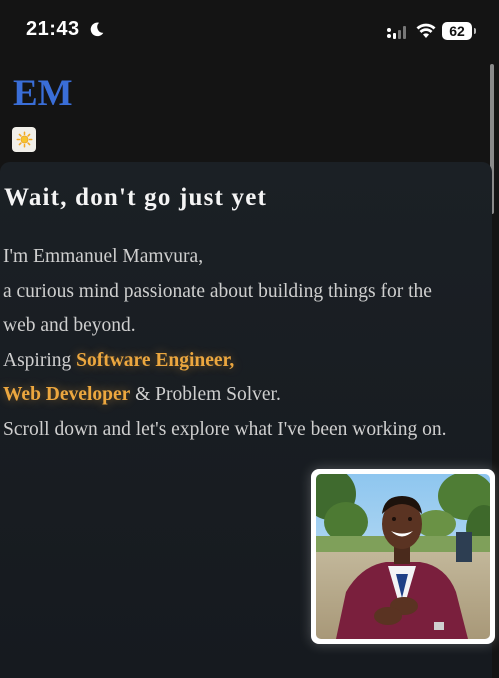  I want to click on site-logo: EM, so click(43, 93).